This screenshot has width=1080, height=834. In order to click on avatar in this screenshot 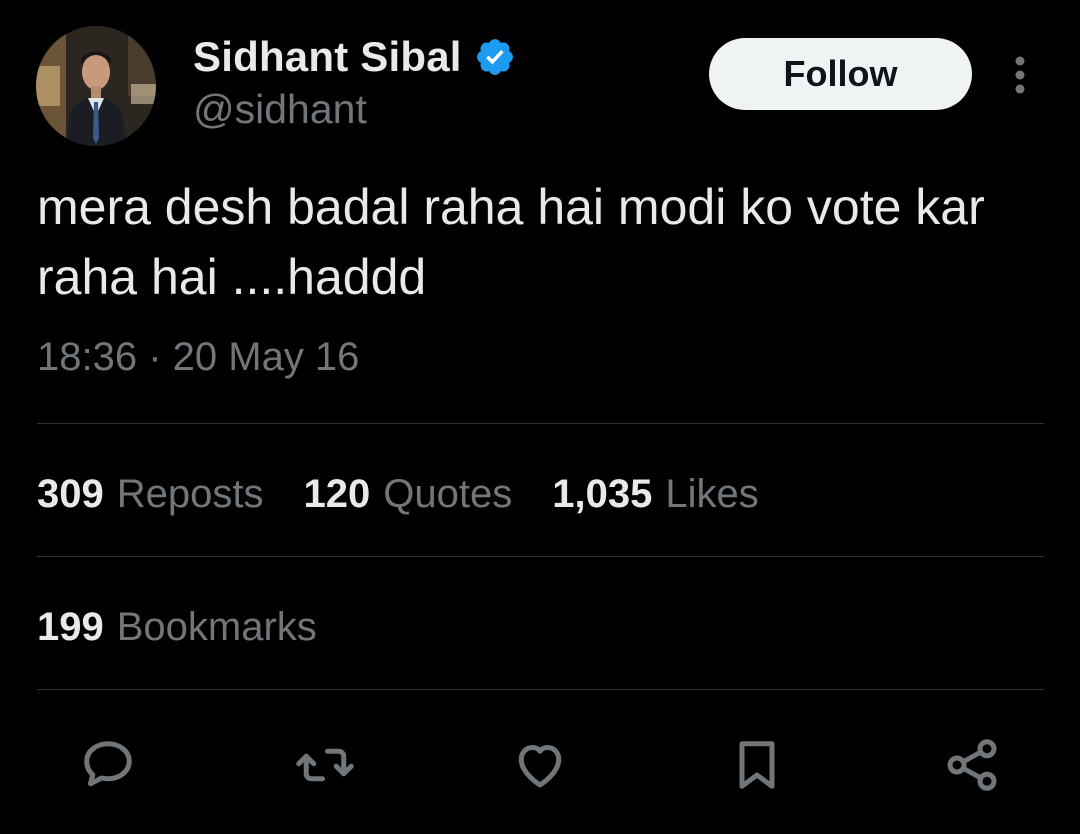, I will do `click(96, 86)`.